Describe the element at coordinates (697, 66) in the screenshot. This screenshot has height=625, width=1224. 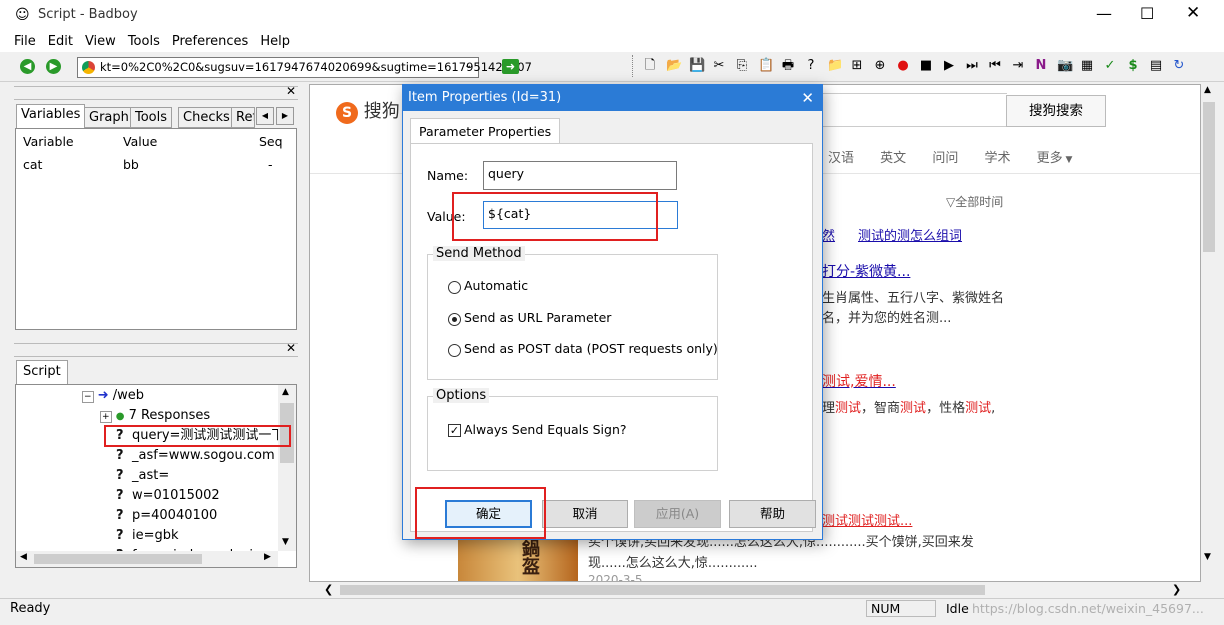
I see `save-icon: 💾` at that location.